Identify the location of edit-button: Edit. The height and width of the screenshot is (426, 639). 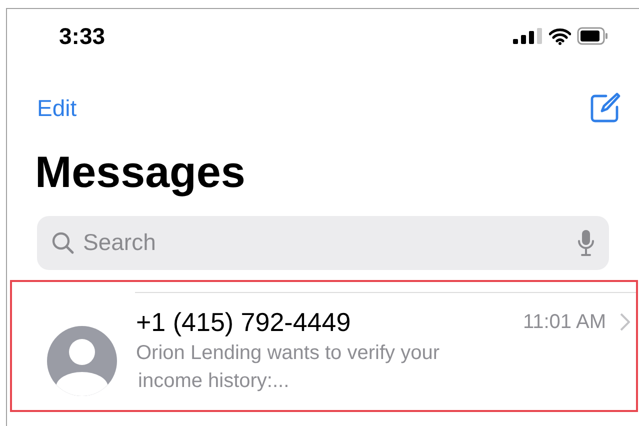
(57, 108).